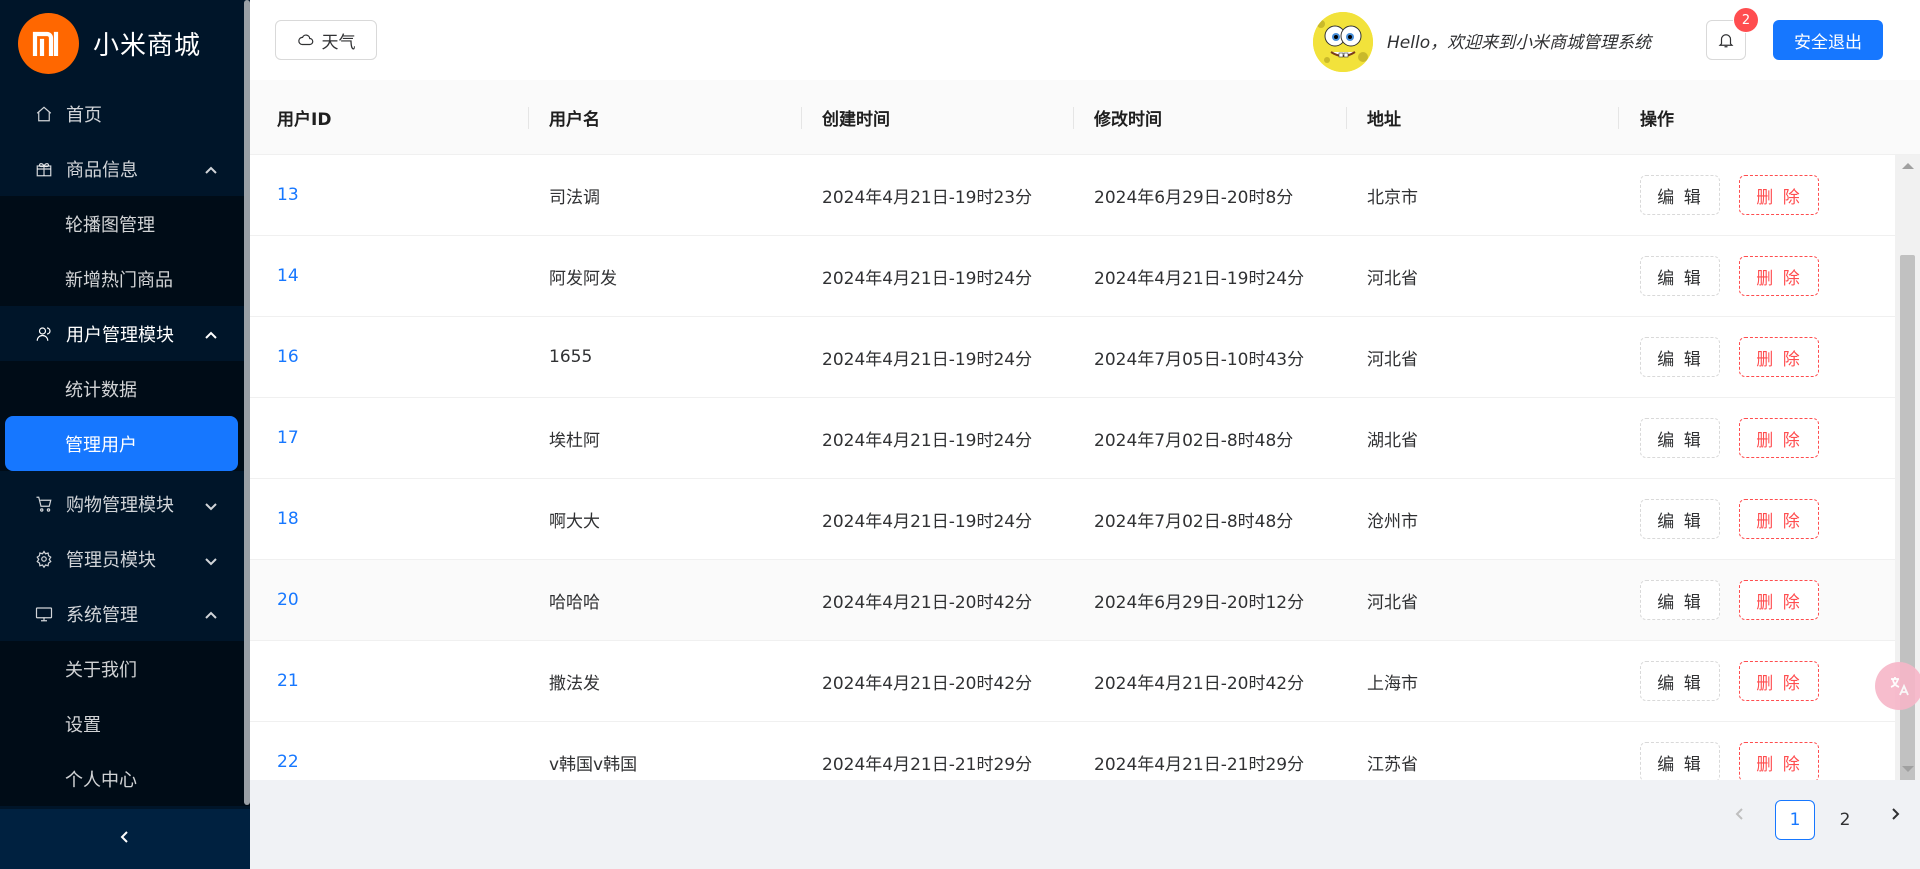 The height and width of the screenshot is (869, 1920). I want to click on sidebar-item-profile: 个人中心, so click(125, 778).